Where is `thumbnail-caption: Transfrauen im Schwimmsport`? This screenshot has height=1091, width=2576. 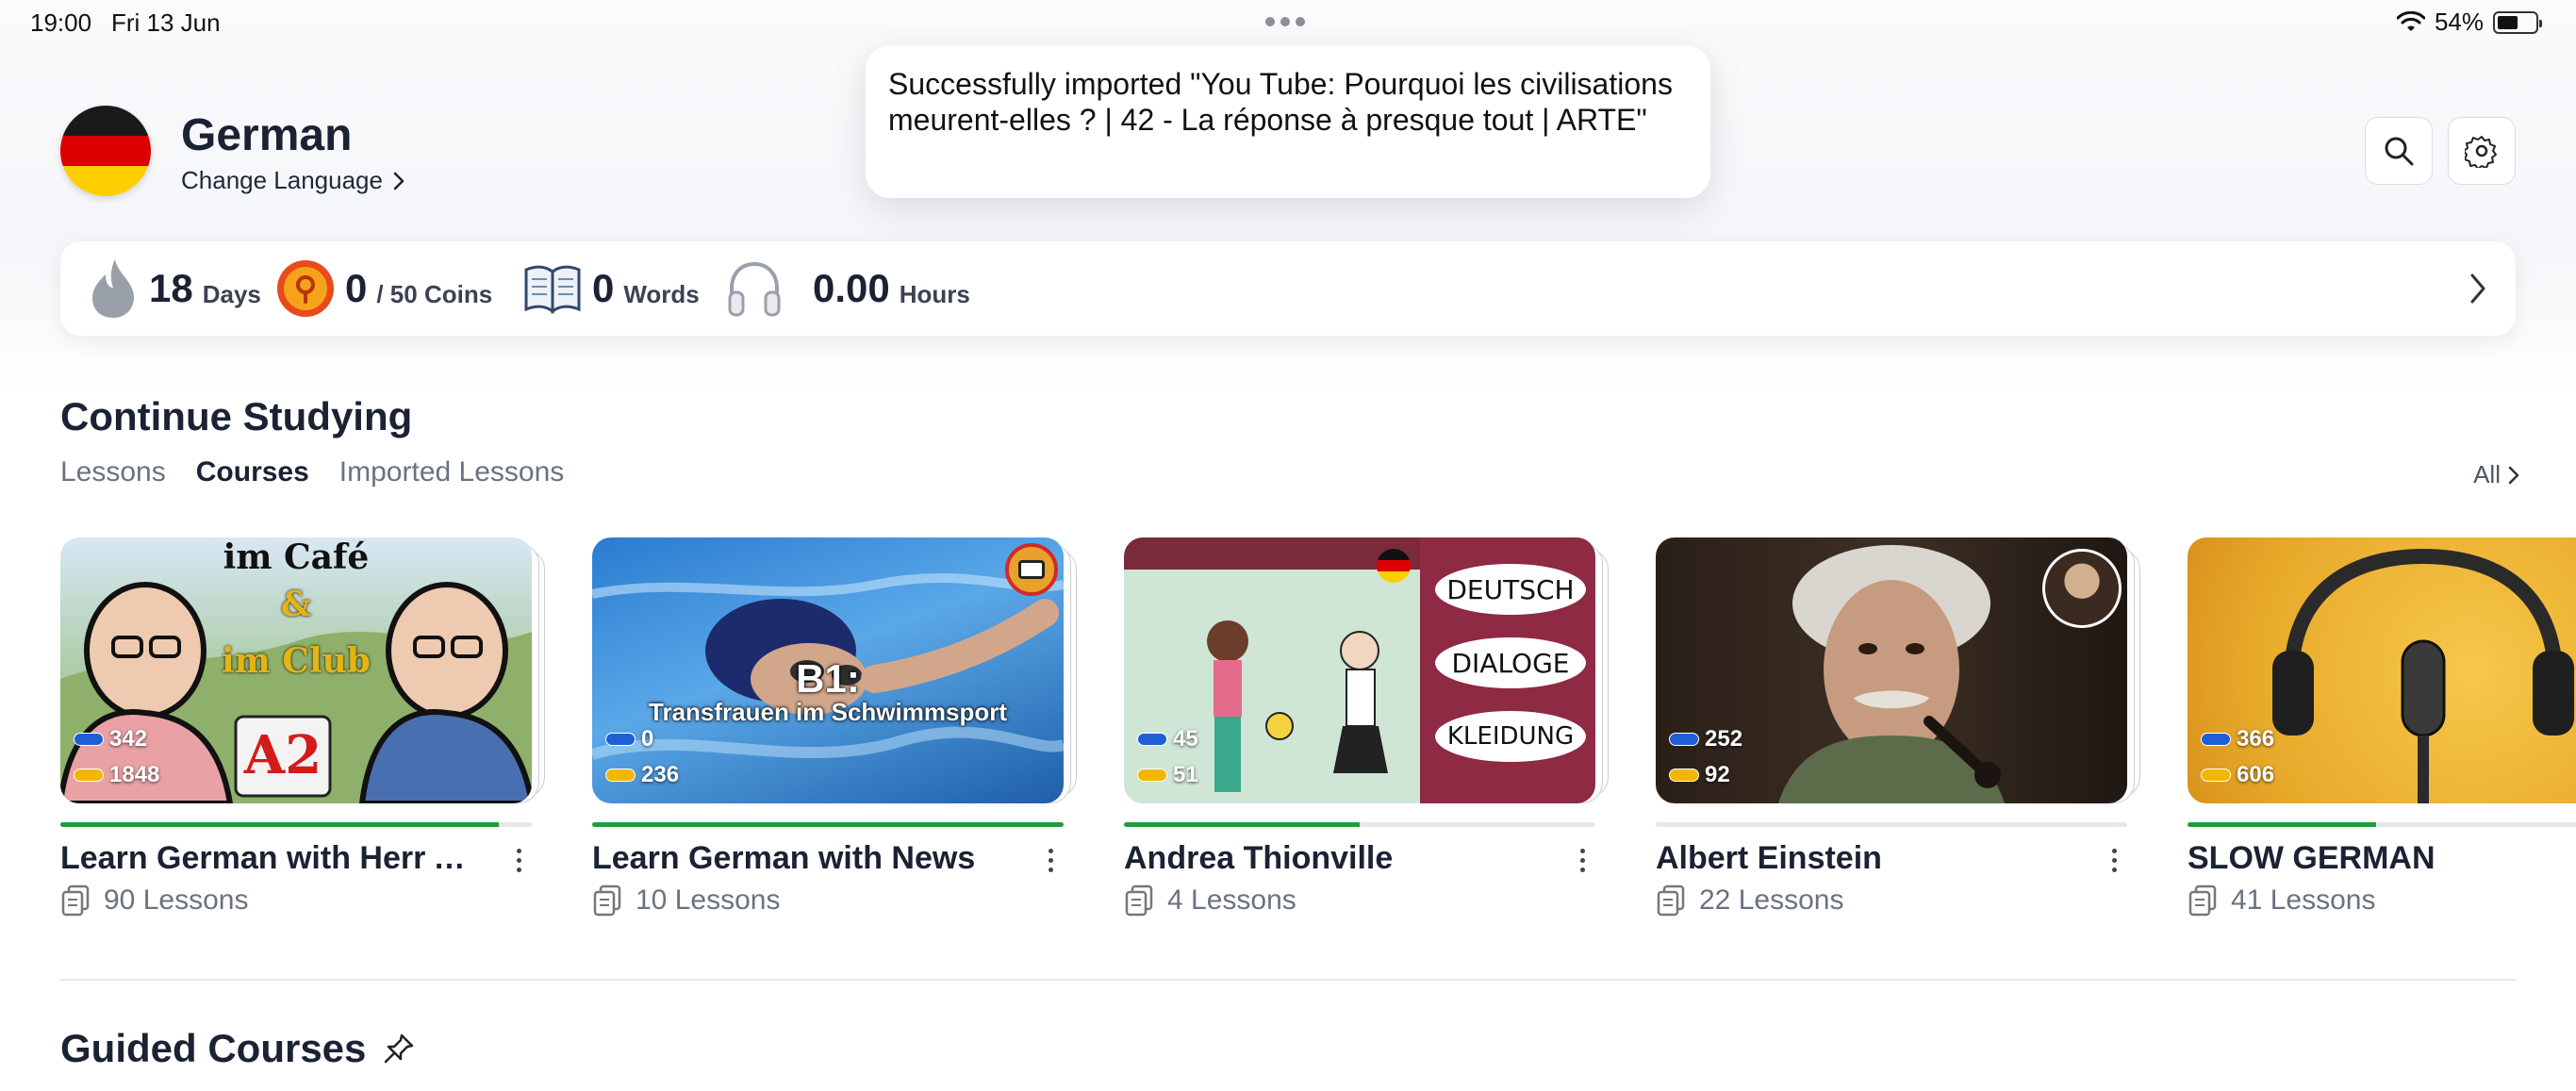 thumbnail-caption: Transfrauen im Schwimmsport is located at coordinates (828, 712).